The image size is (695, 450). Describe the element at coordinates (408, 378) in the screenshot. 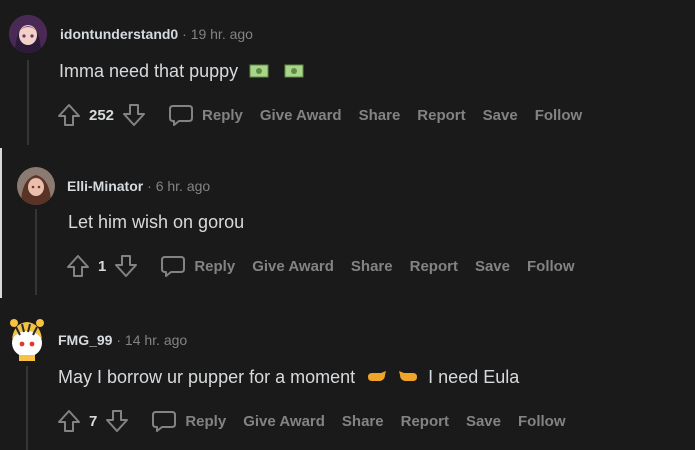

I see `pointing-left-emoji` at that location.